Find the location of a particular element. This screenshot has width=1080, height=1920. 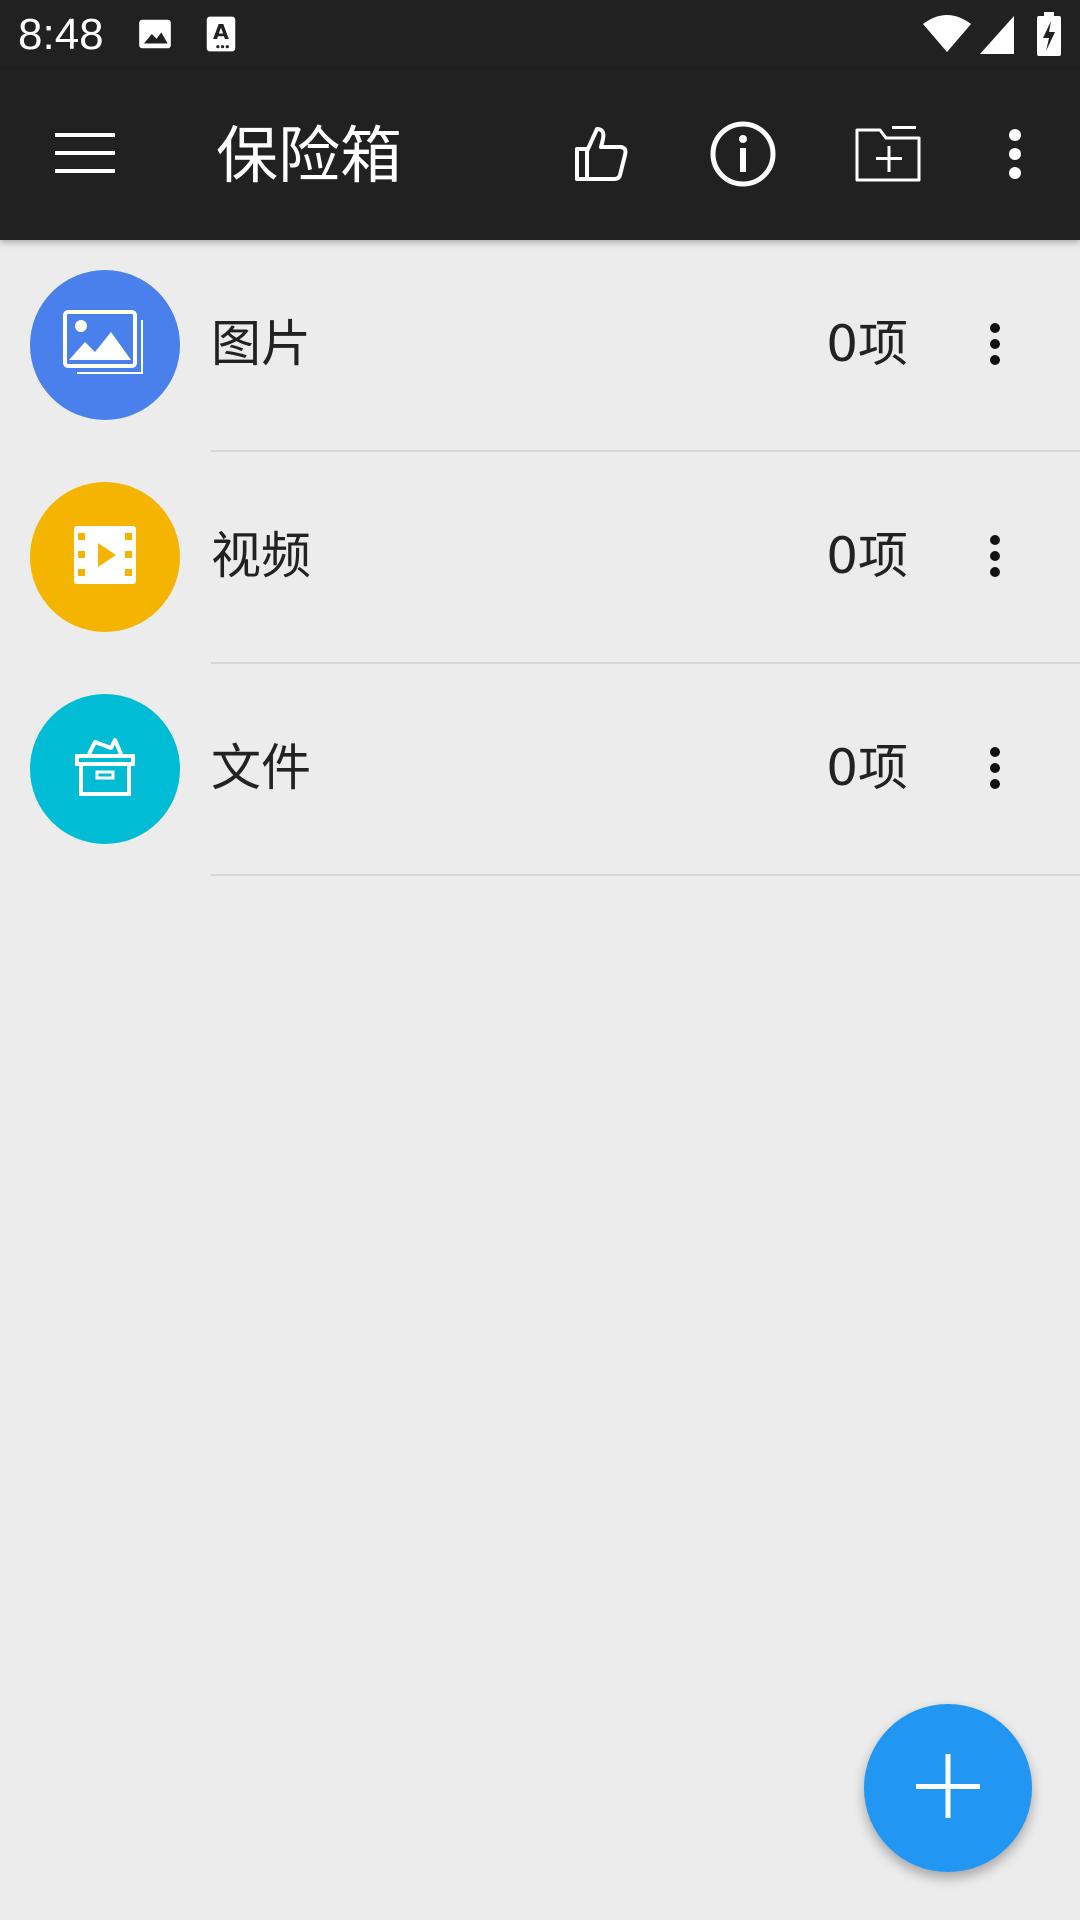

accessibility-text-icon: A is located at coordinates (221, 36).